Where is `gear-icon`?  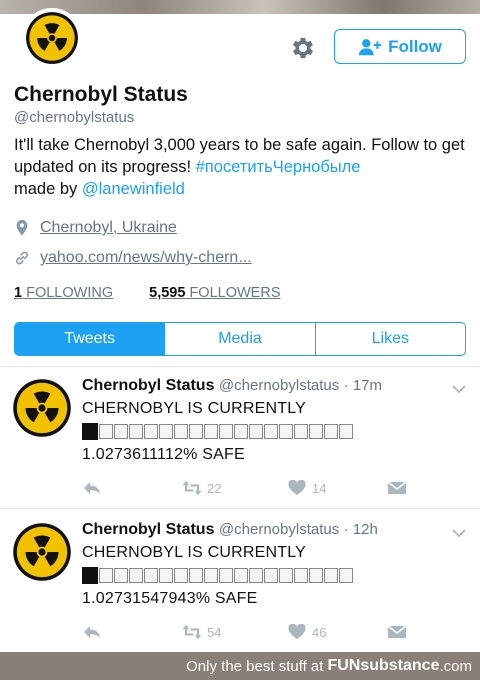
gear-icon is located at coordinates (303, 48).